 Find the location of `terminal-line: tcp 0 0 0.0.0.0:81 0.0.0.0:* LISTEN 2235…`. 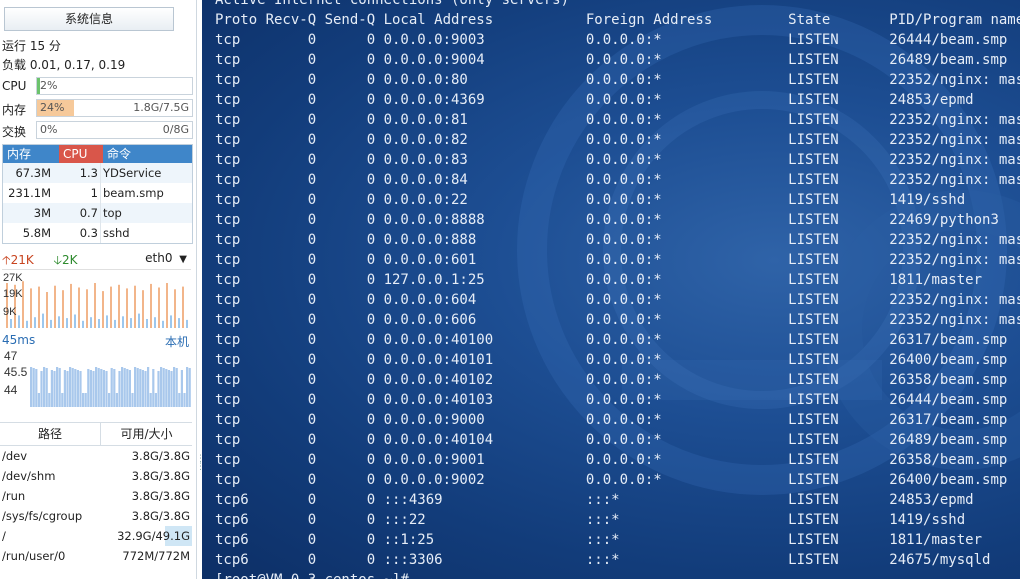

terminal-line: tcp 0 0 0.0.0.0:81 0.0.0.0:* LISTEN 2235… is located at coordinates (617, 120).